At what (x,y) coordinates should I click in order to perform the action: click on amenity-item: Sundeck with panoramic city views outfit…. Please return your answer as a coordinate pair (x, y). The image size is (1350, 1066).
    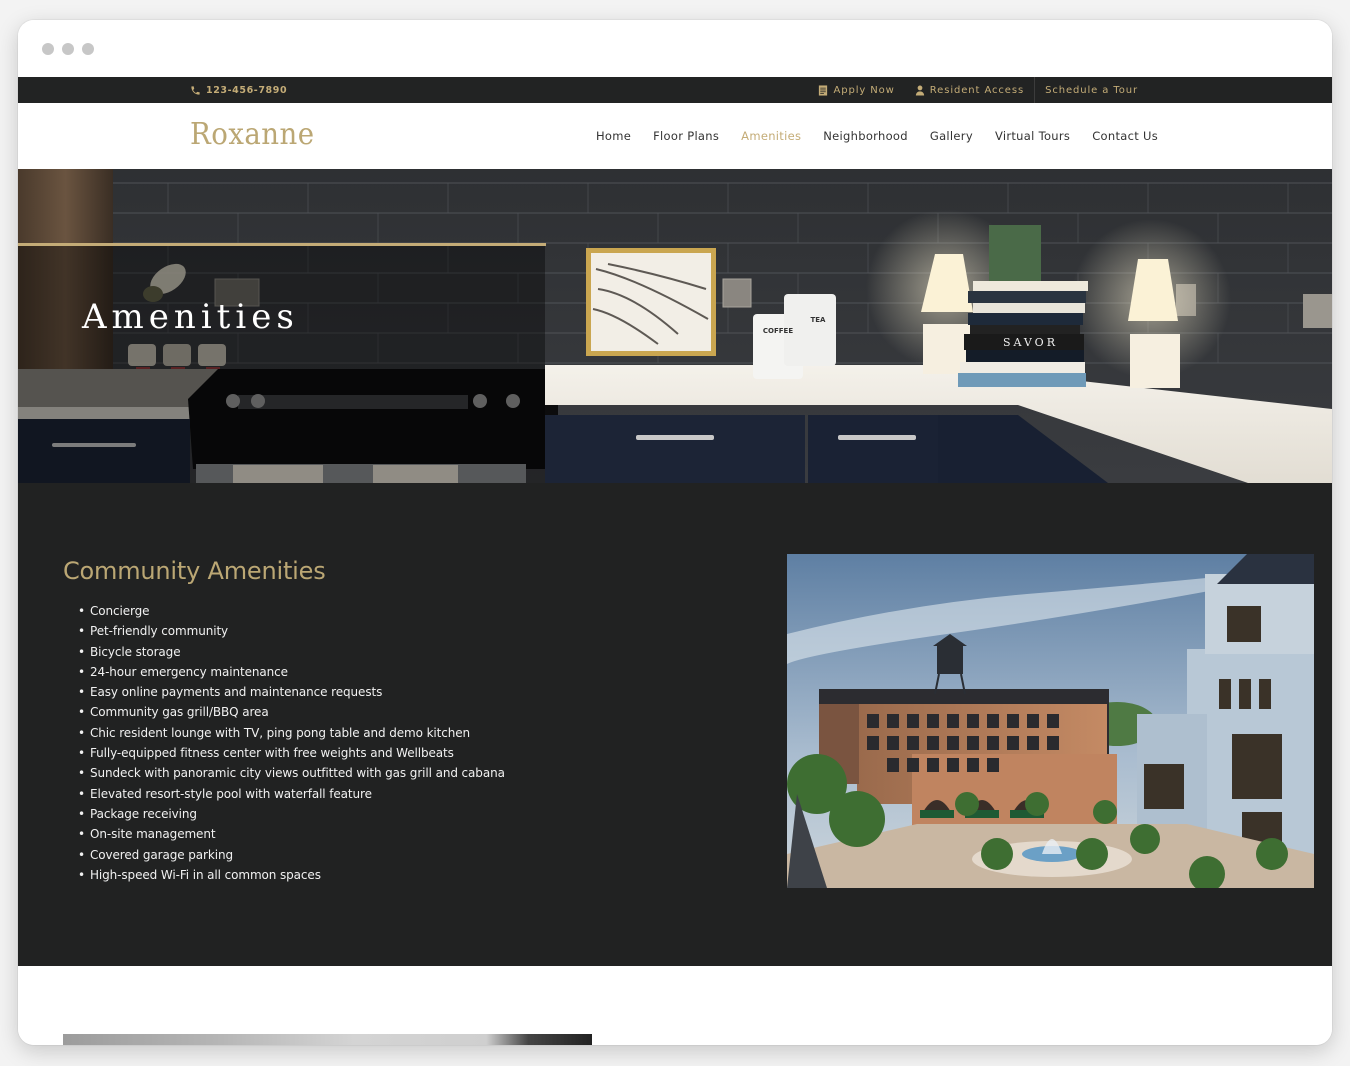
    Looking at the image, I should click on (291, 773).